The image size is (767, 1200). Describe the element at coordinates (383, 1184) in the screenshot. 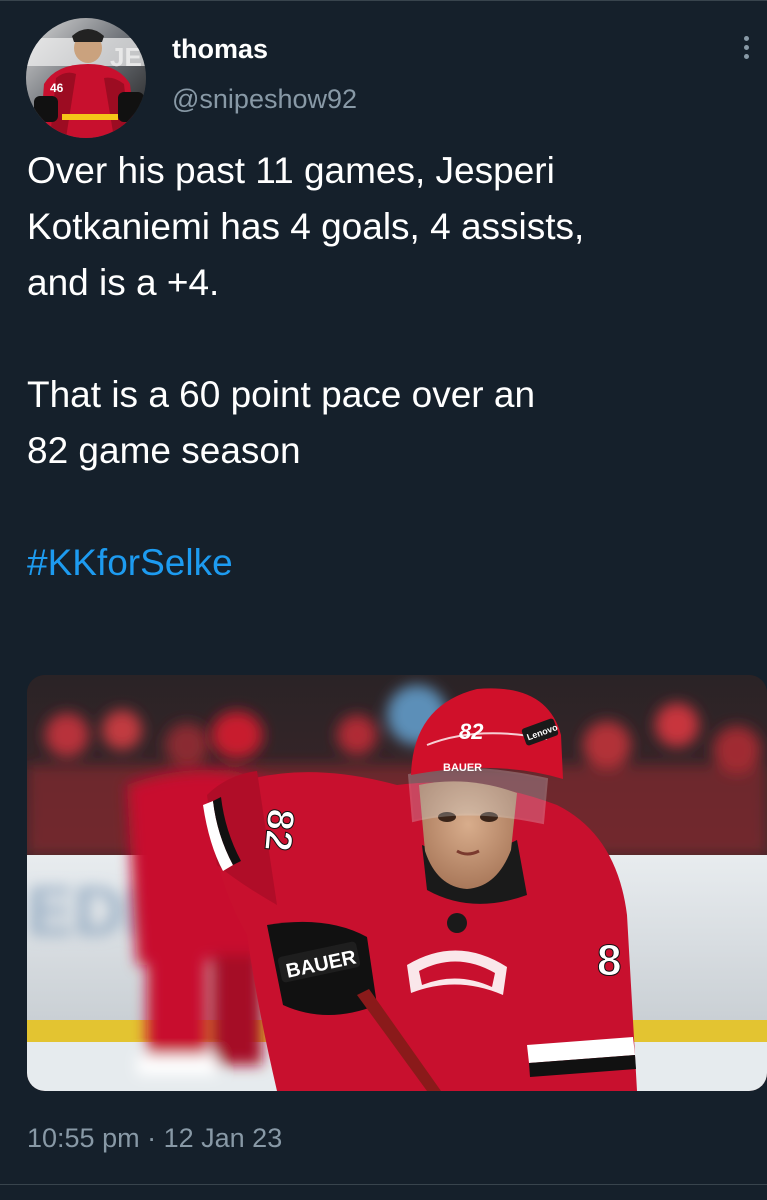

I see `bottom-divider` at that location.